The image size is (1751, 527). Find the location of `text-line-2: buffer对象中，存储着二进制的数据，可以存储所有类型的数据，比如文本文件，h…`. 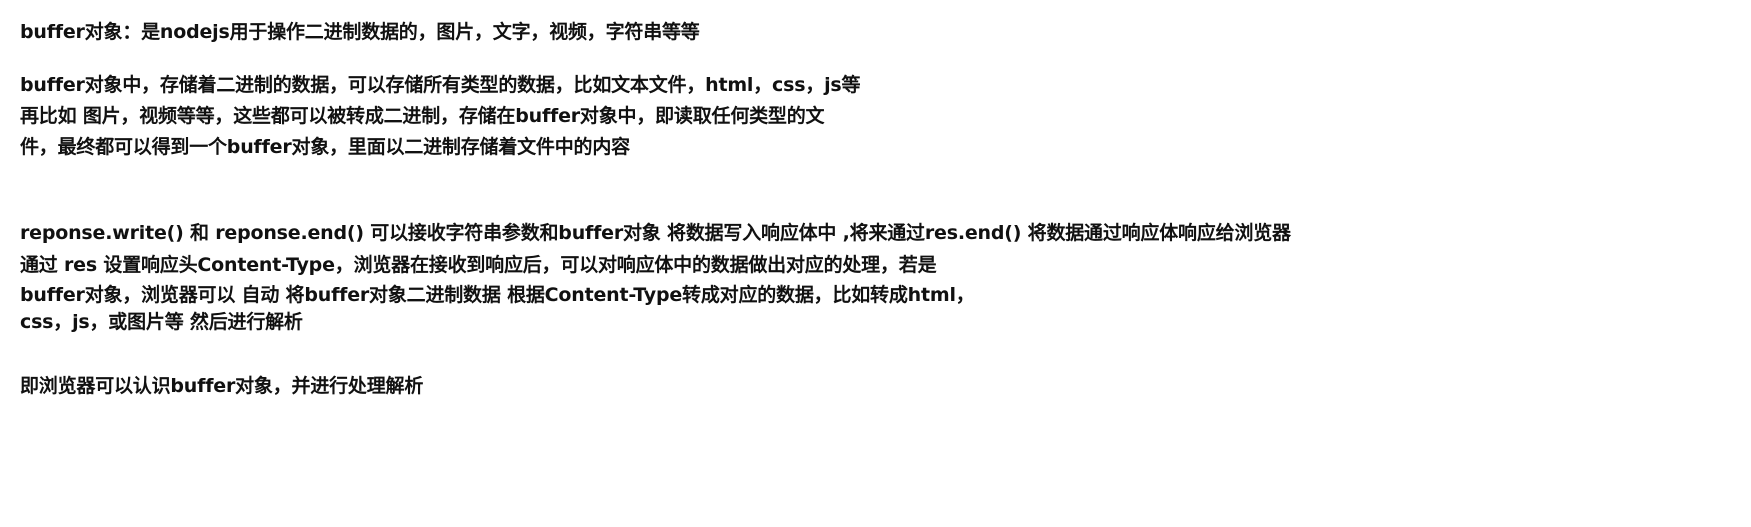

text-line-2: buffer对象中，存储着二进制的数据，可以存储所有类型的数据，比如文本文件，h… is located at coordinates (440, 85).